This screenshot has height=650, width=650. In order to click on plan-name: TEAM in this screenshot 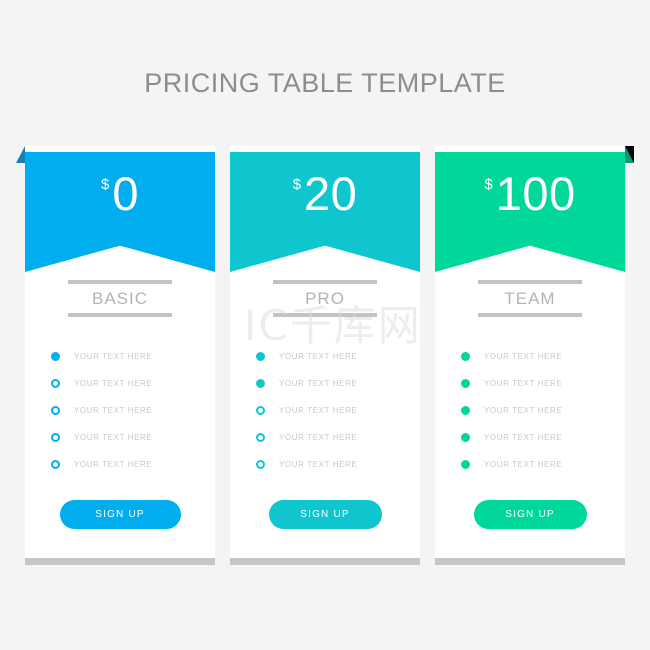, I will do `click(530, 298)`.